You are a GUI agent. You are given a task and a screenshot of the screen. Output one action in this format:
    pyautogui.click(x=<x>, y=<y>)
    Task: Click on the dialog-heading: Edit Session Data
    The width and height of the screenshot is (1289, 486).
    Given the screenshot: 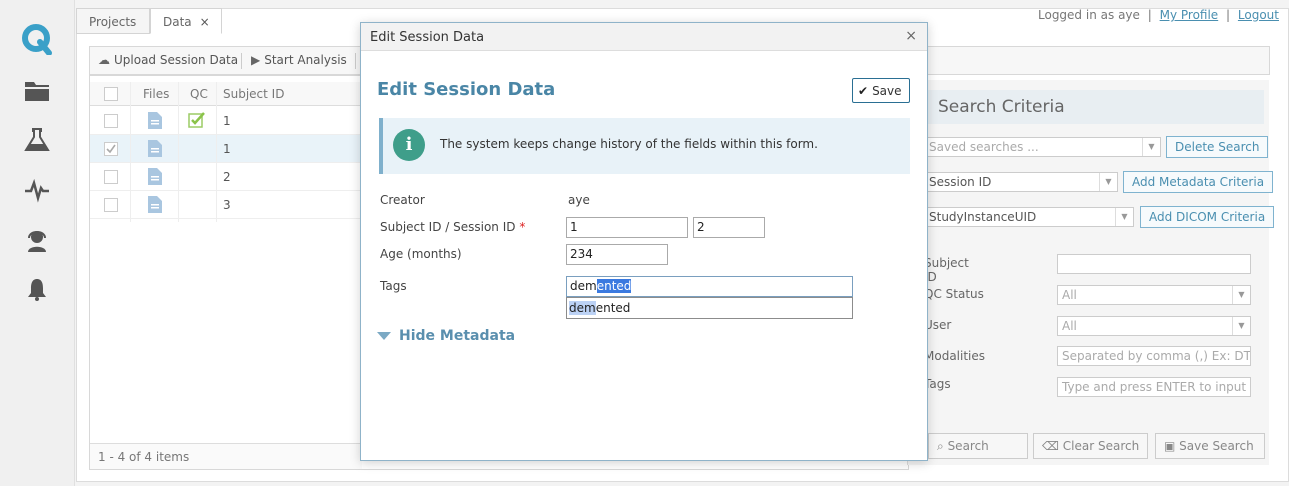 What is the action you would take?
    pyautogui.click(x=466, y=89)
    